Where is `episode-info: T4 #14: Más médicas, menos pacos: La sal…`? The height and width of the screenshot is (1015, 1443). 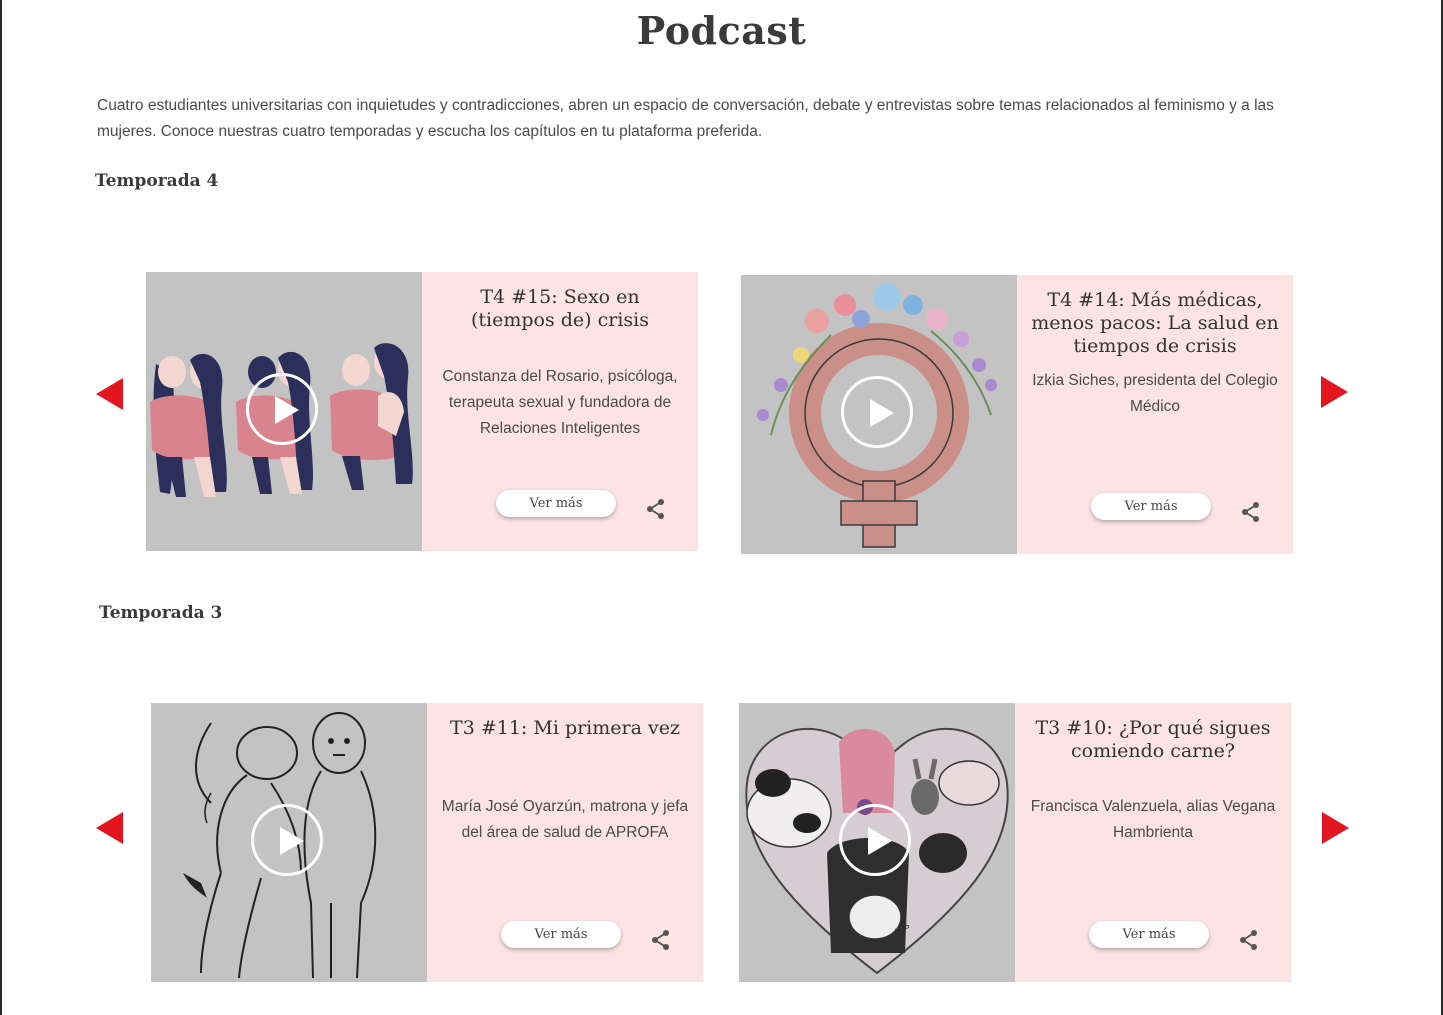
episode-info: T4 #14: Más médicas, menos pacos: La sal… is located at coordinates (1155, 414).